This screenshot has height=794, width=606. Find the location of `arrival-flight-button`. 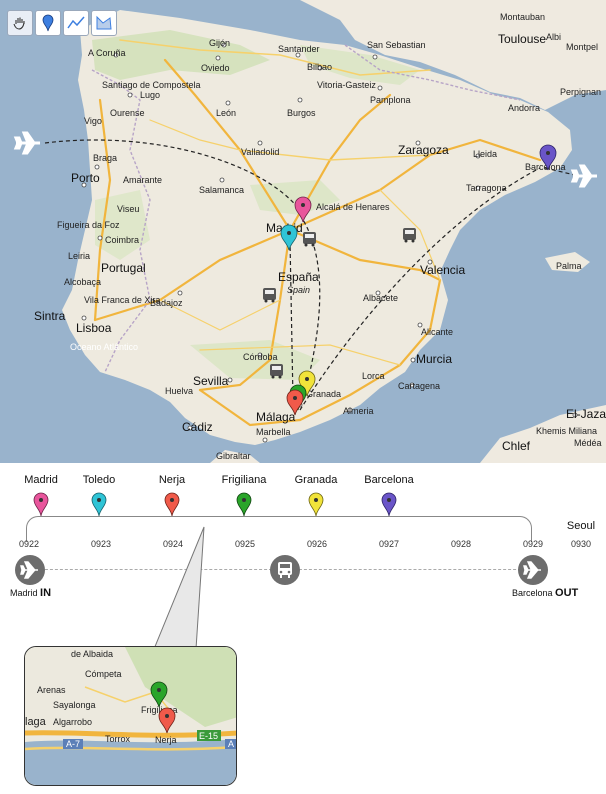

arrival-flight-button is located at coordinates (30, 570).